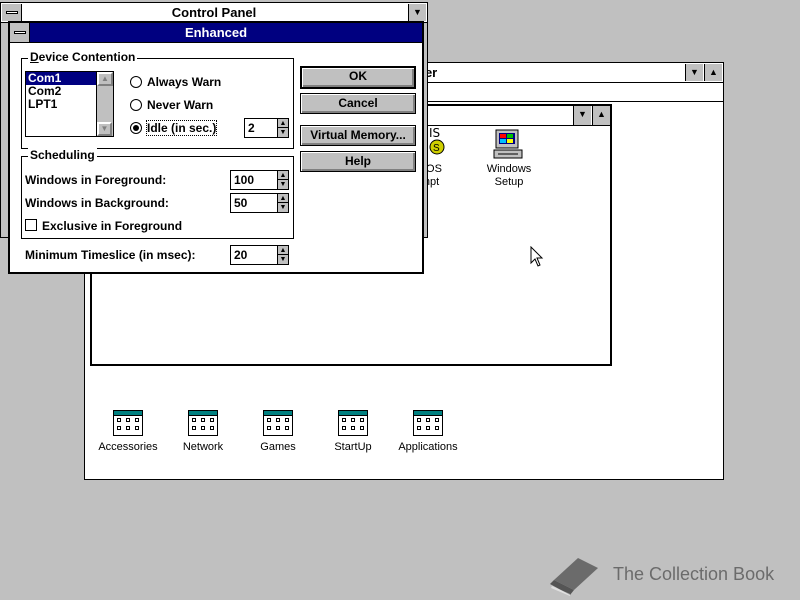 This screenshot has height=600, width=800. Describe the element at coordinates (428, 423) in the screenshot. I see `applications-group-icon` at that location.